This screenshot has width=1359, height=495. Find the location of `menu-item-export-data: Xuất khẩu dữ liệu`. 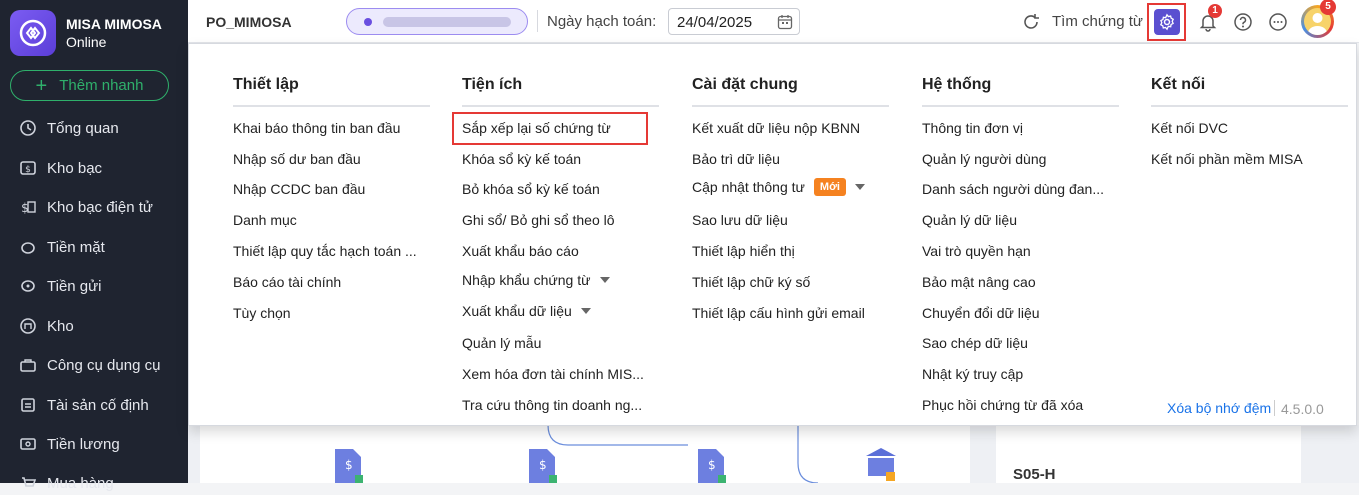

menu-item-export-data: Xuất khẩu dữ liệu is located at coordinates (526, 311).